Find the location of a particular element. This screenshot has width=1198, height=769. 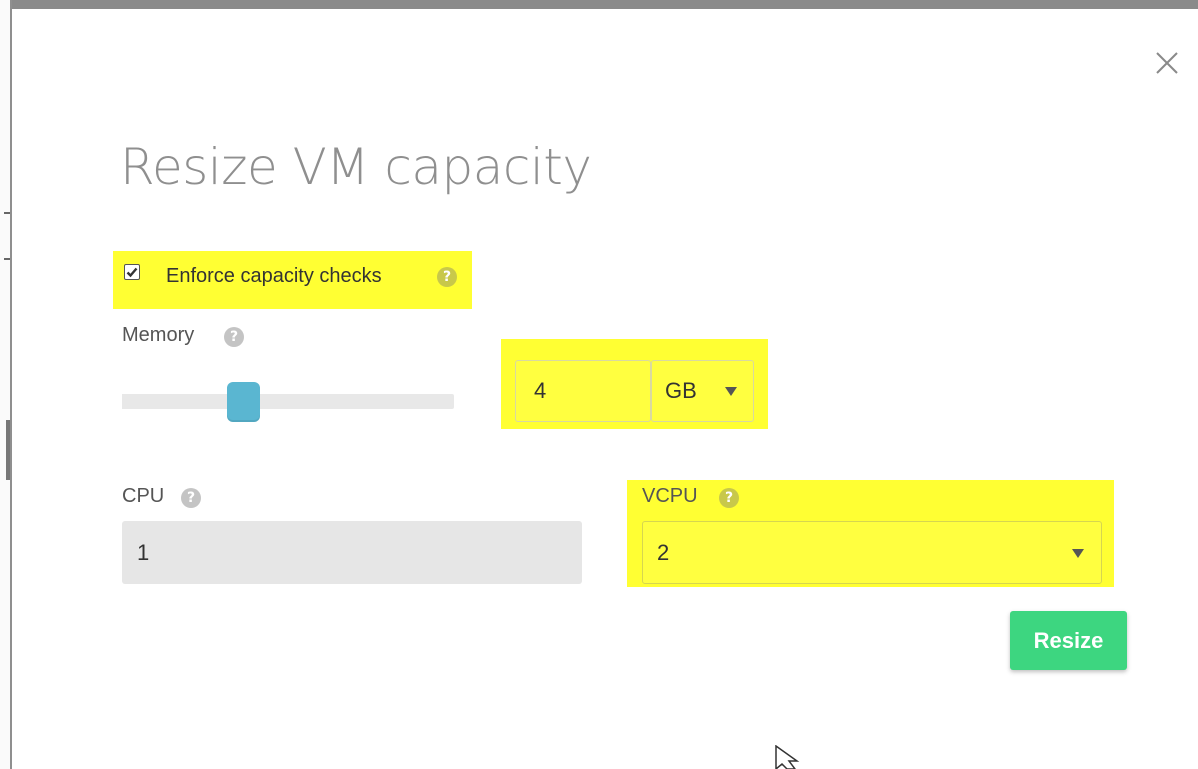

vcpu-label: VCPU is located at coordinates (670, 496).